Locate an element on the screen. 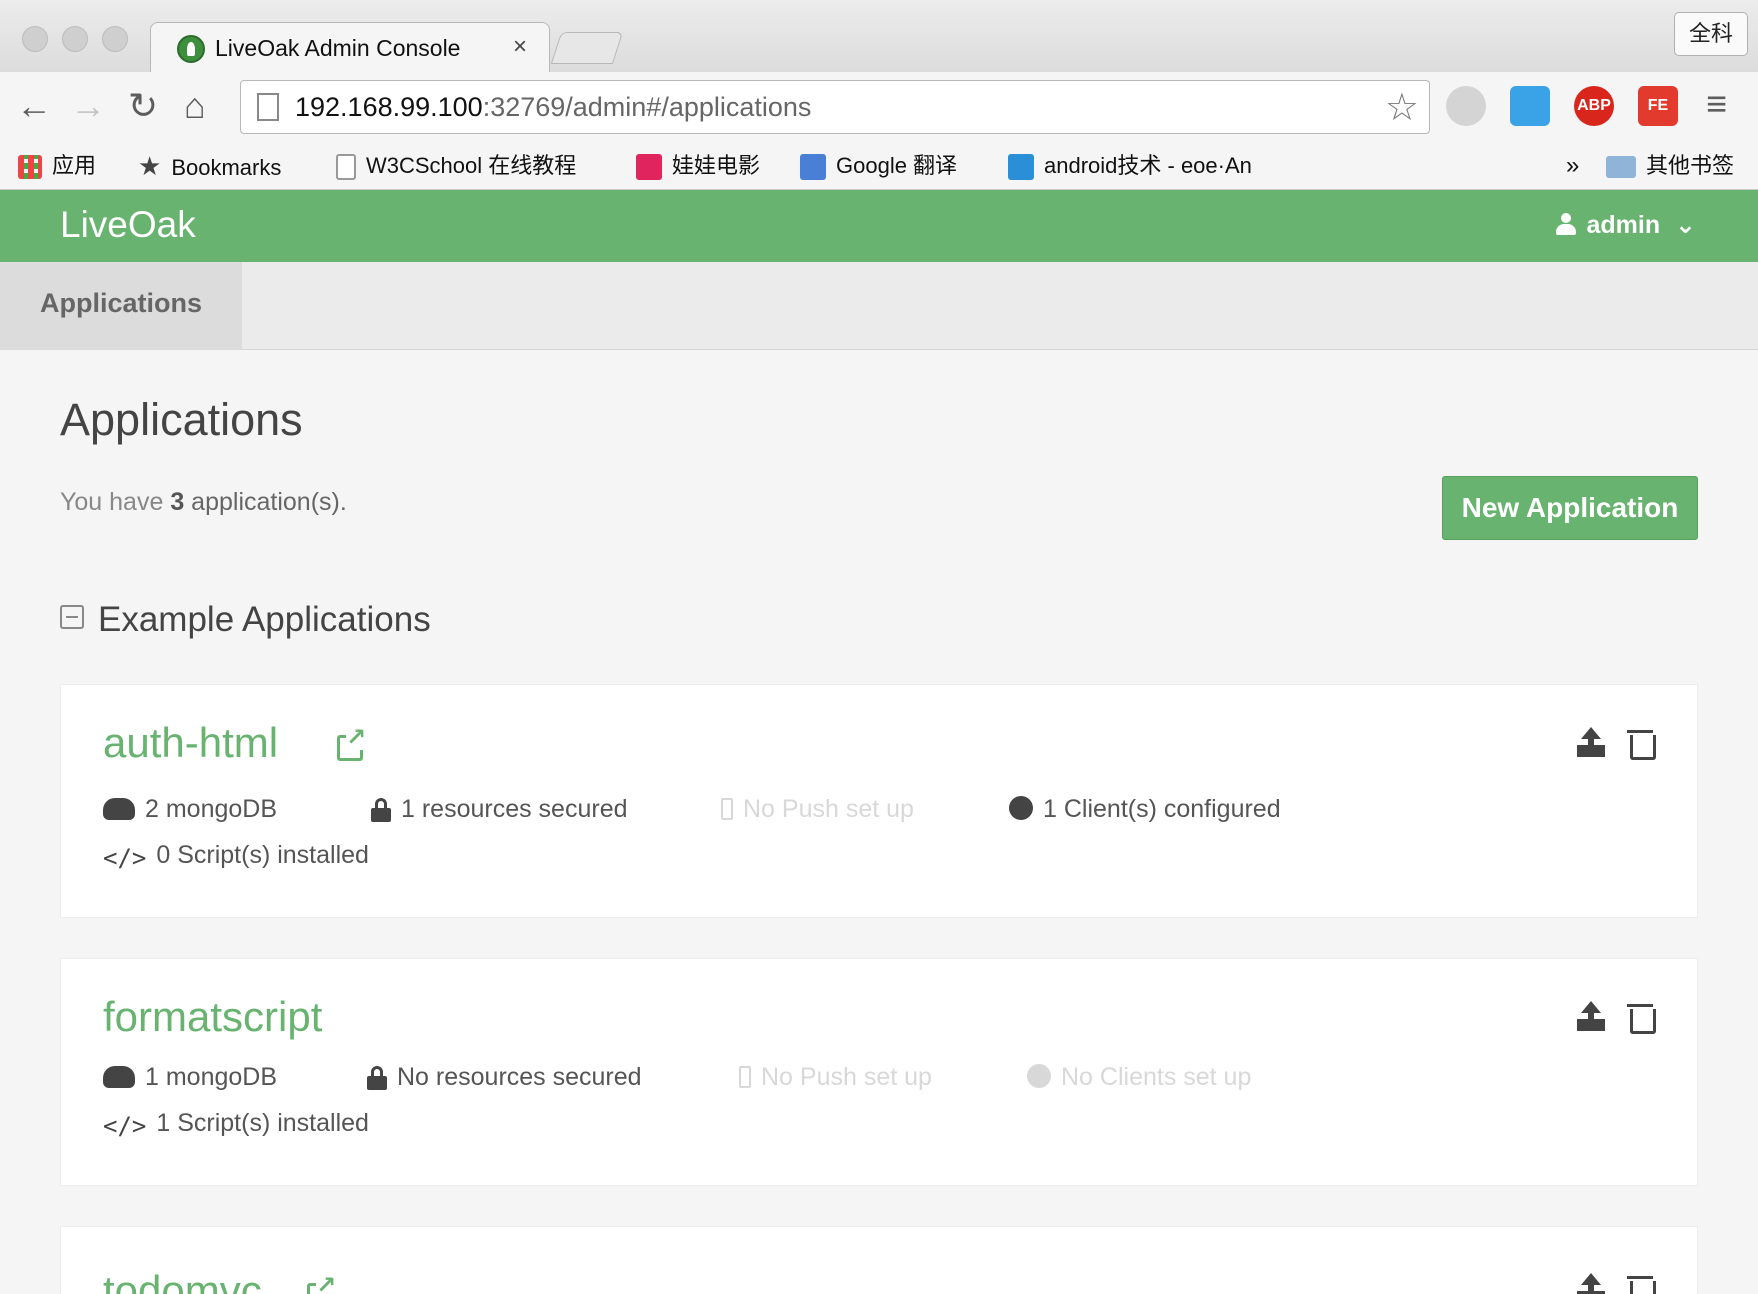  forward-arrow-icon: → is located at coordinates (88, 106).